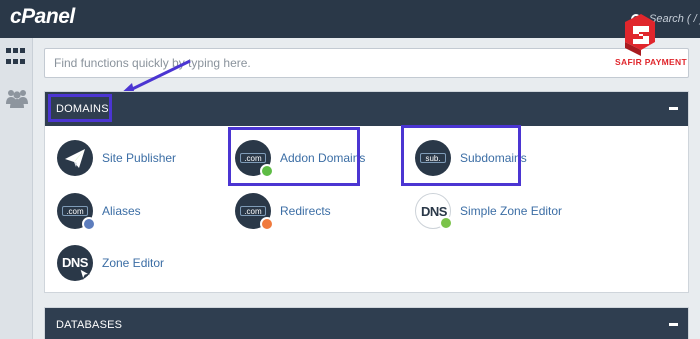  Describe the element at coordinates (267, 224) in the screenshot. I see `redirect-badge-icon` at that location.